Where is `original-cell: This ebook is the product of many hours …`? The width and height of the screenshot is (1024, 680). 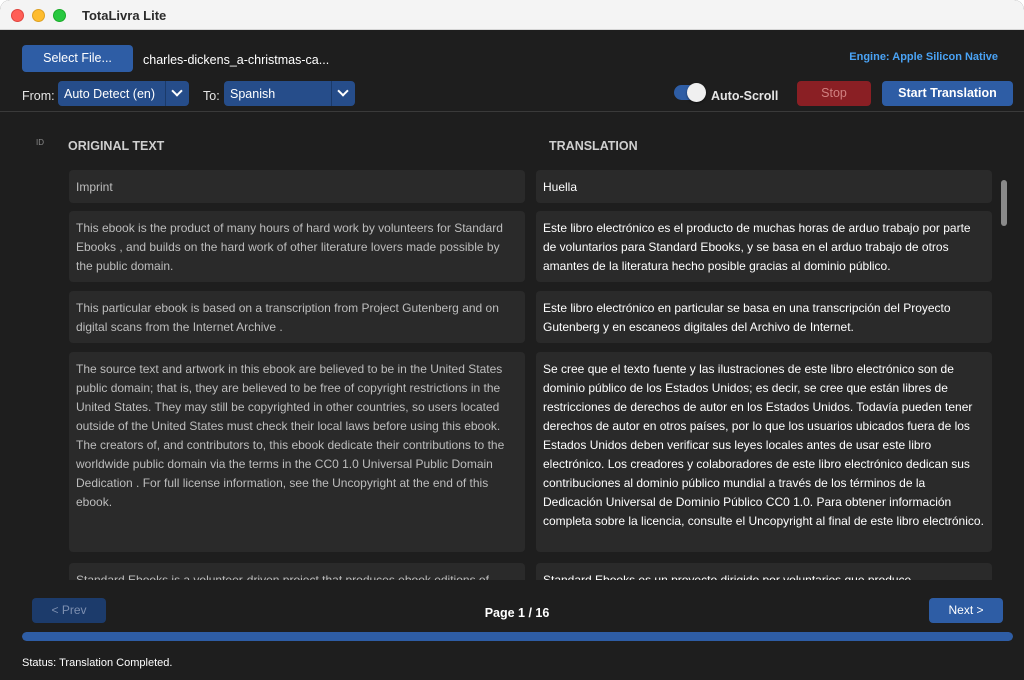
original-cell: This ebook is the product of many hours … is located at coordinates (297, 246).